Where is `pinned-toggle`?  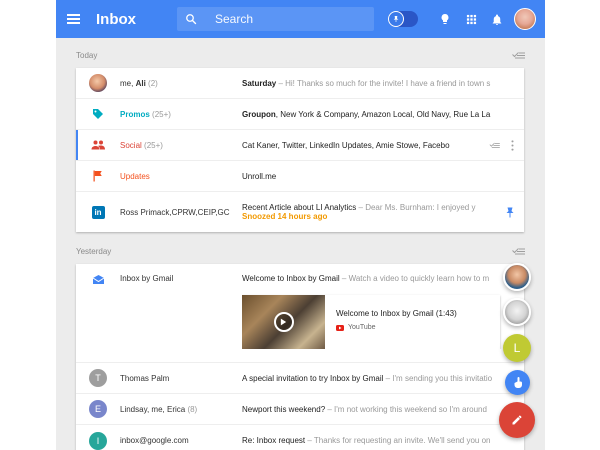 pinned-toggle is located at coordinates (403, 19).